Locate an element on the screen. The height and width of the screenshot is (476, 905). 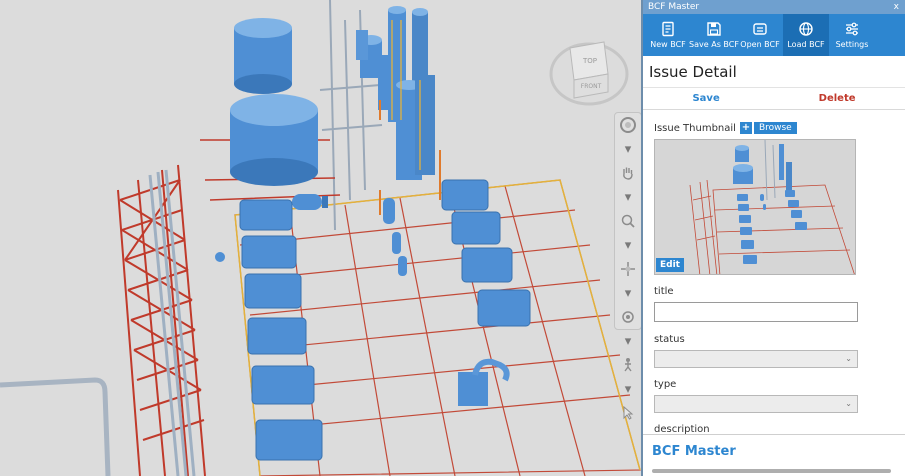
issue-thumbnail: Edit is located at coordinates (755, 207).